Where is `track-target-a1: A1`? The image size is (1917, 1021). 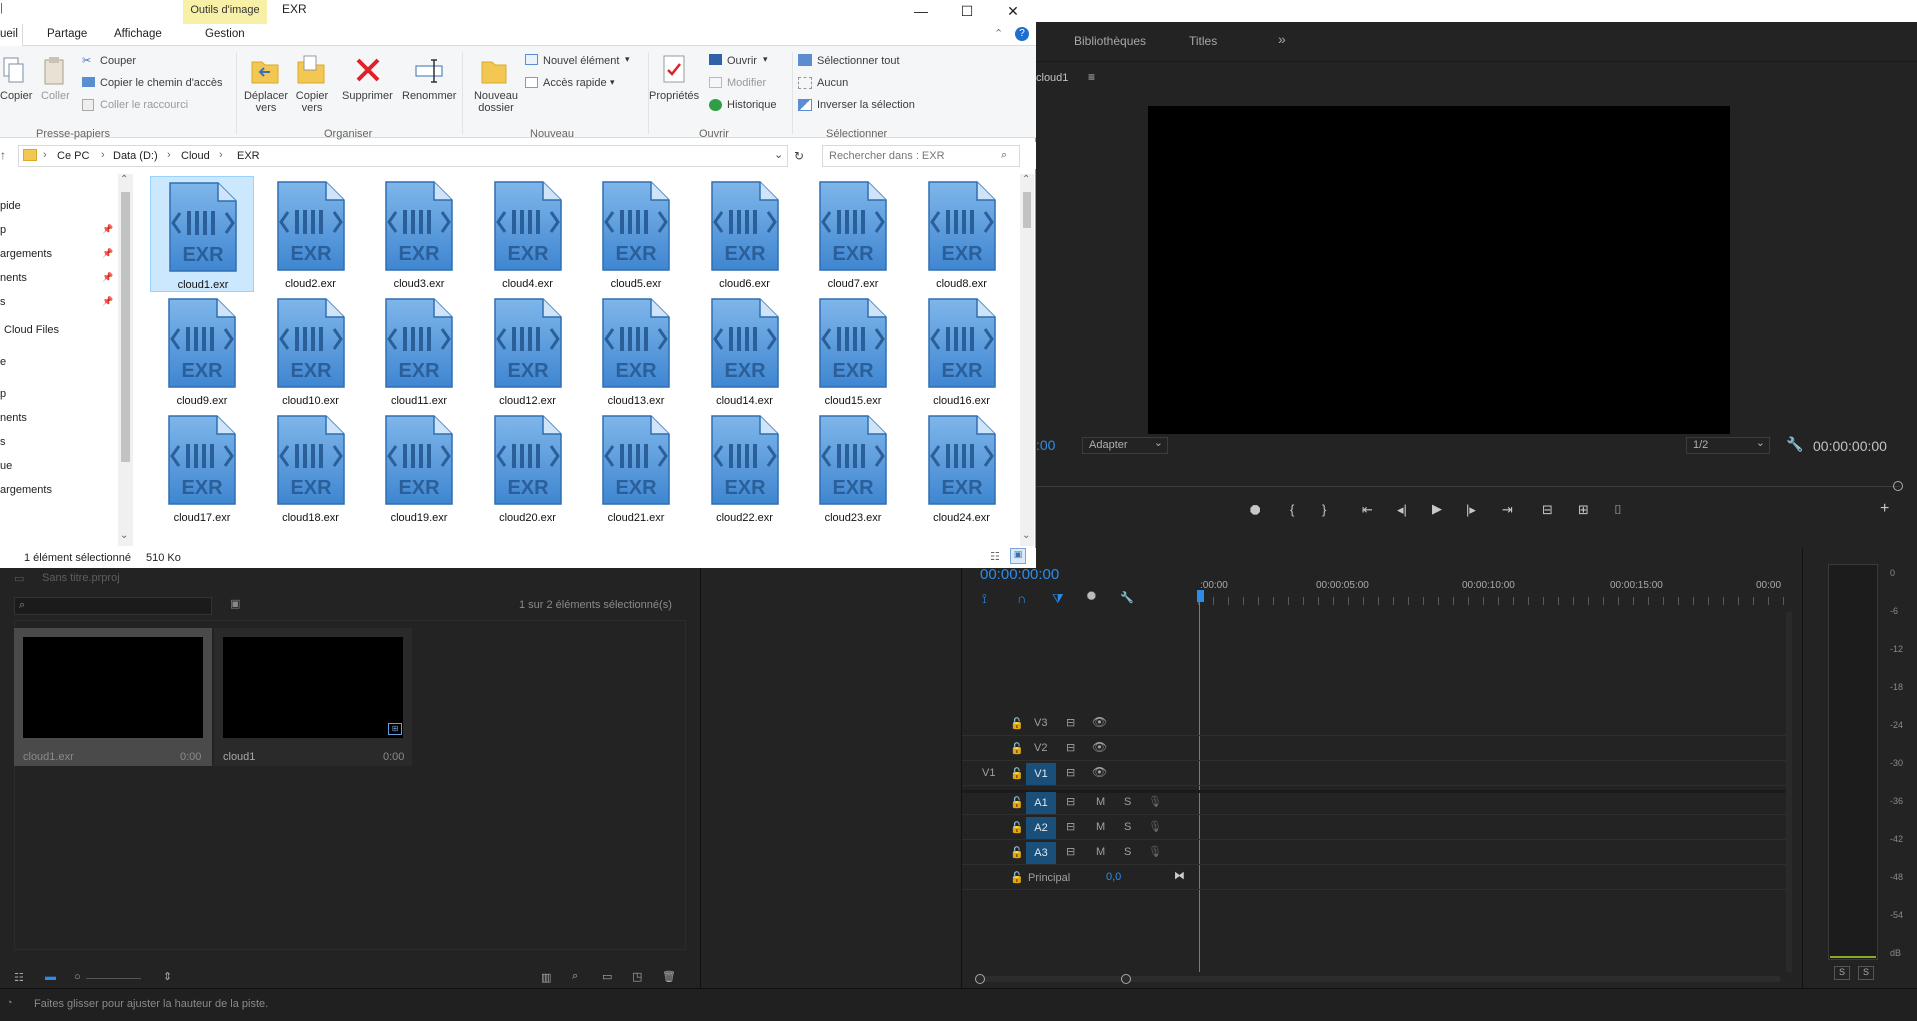 track-target-a1: A1 is located at coordinates (1041, 803).